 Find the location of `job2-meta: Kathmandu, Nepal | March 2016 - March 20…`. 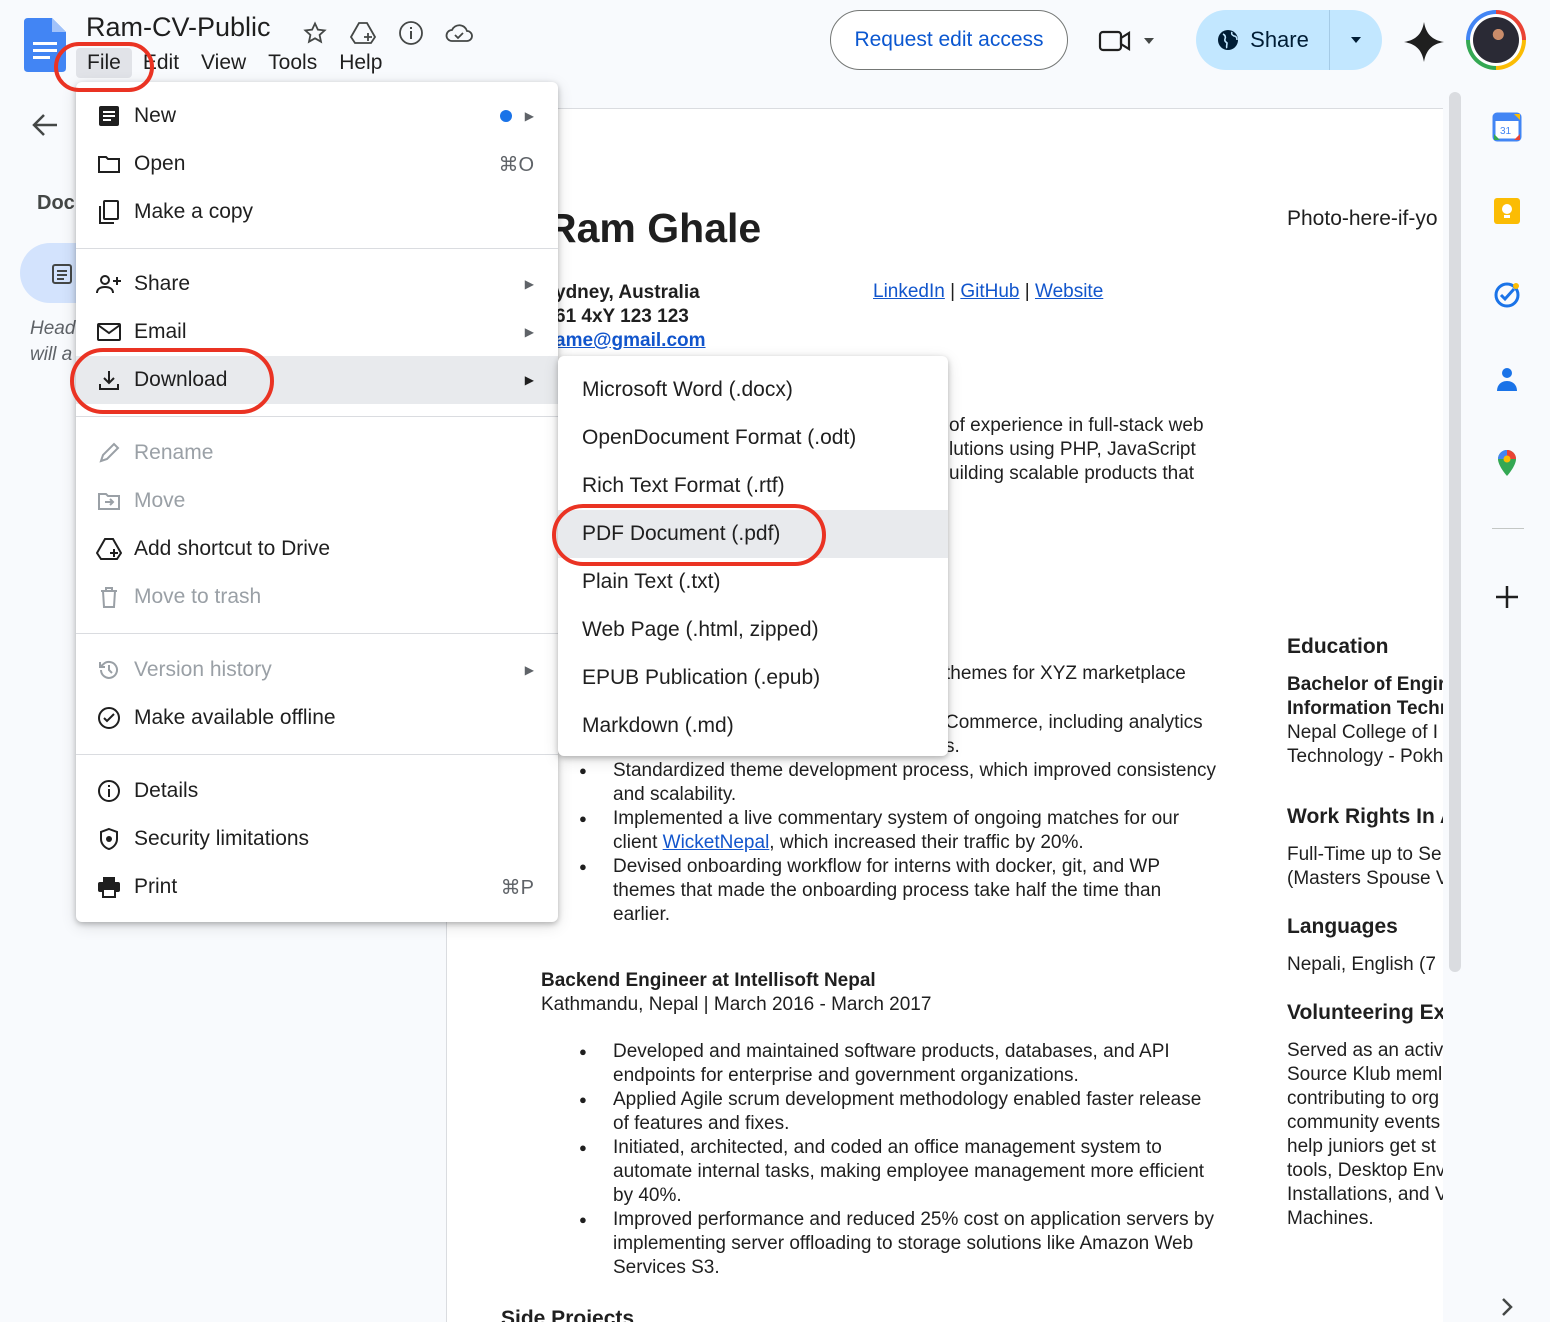

job2-meta: Kathmandu, Nepal | March 2016 - March 20… is located at coordinates (736, 1004).